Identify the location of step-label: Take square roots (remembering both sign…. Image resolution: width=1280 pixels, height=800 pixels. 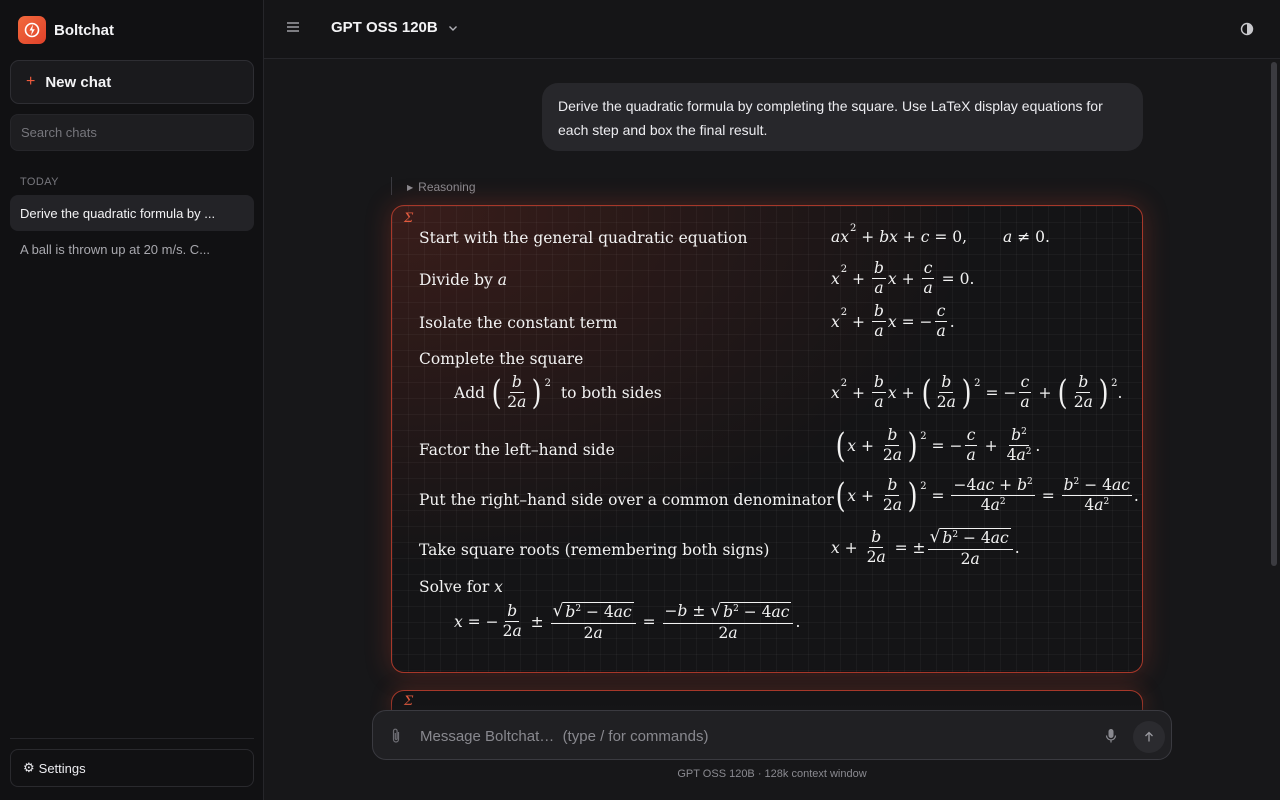
(594, 550).